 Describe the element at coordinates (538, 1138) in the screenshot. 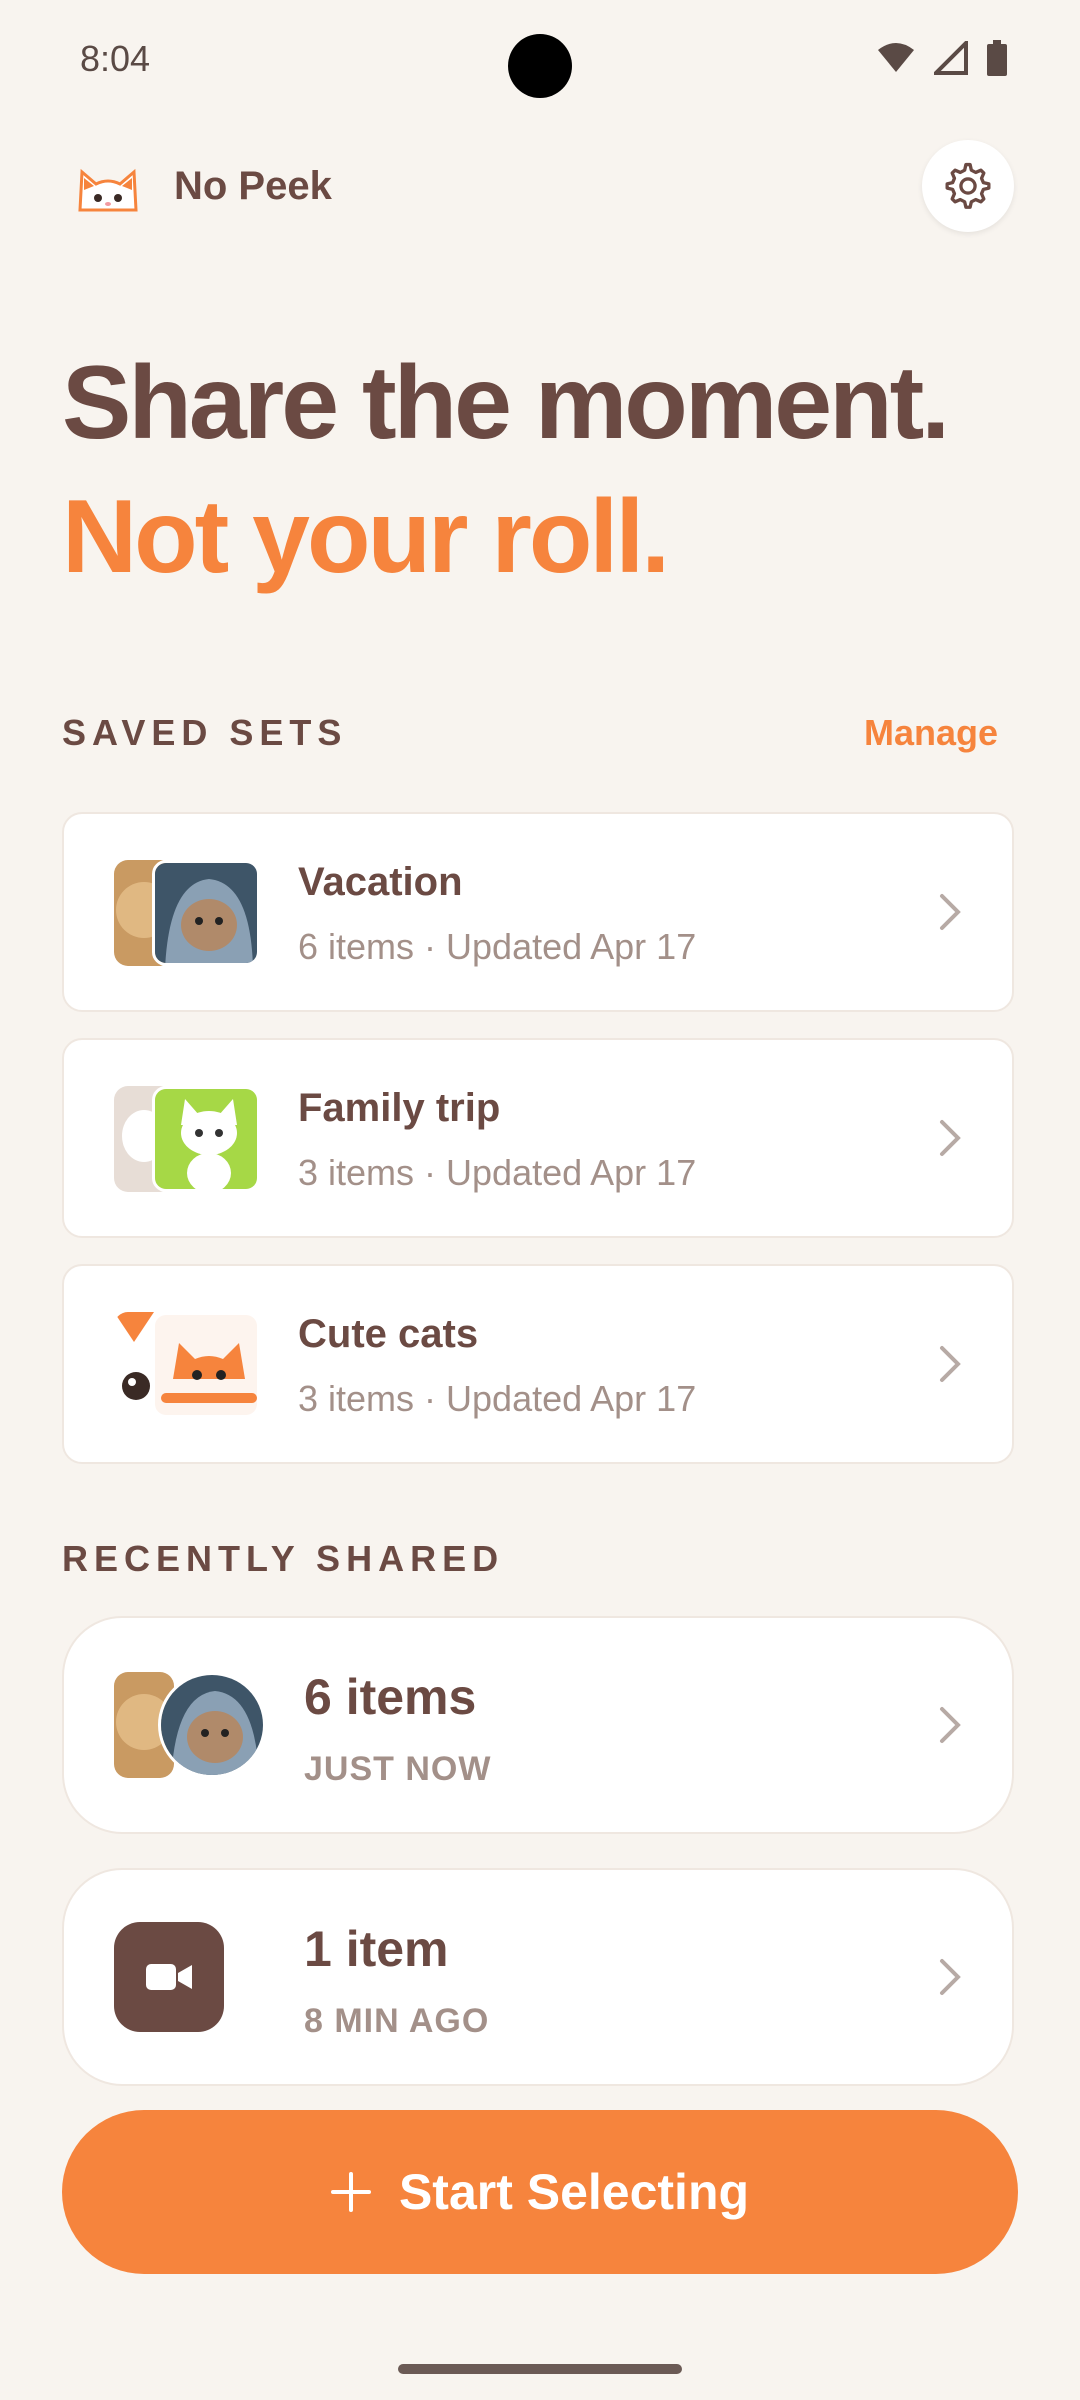

I see `saved-set-family-trip: Family trip 3 items · Updated Apr 17` at that location.